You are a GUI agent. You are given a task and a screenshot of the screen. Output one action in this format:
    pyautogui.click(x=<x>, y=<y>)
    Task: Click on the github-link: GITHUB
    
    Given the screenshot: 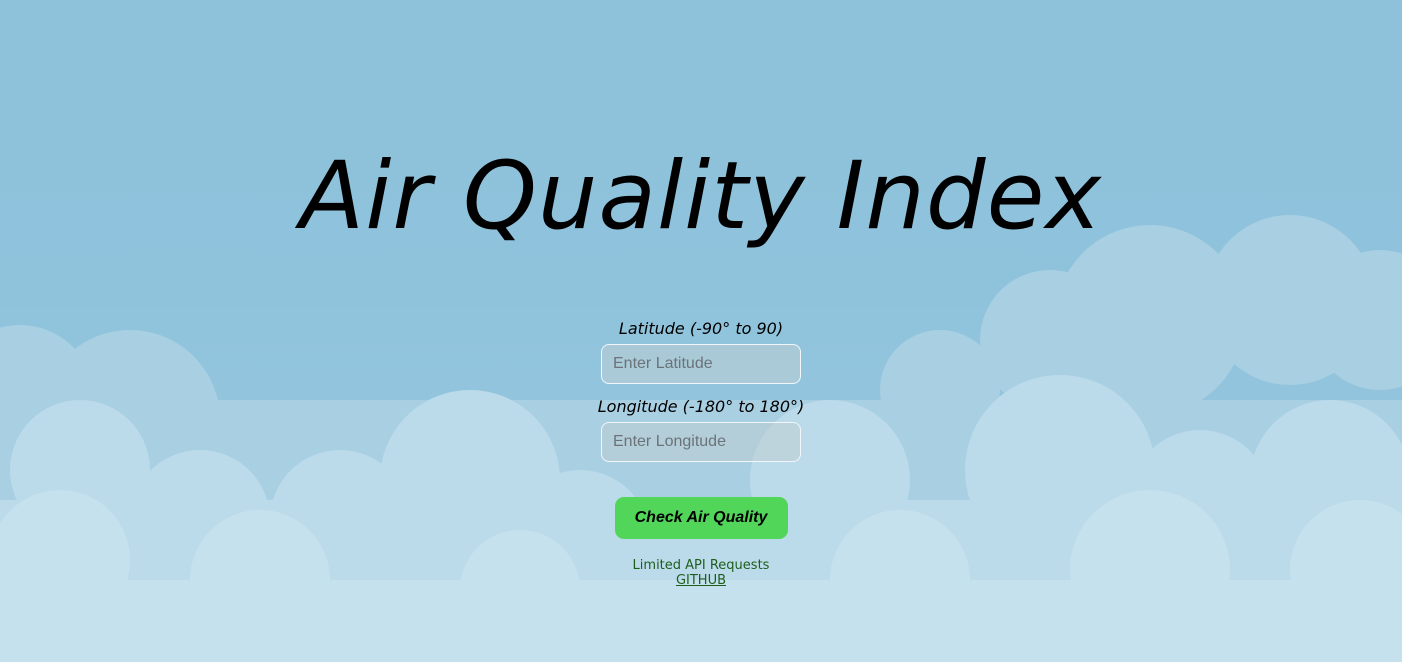 What is the action you would take?
    pyautogui.click(x=701, y=580)
    